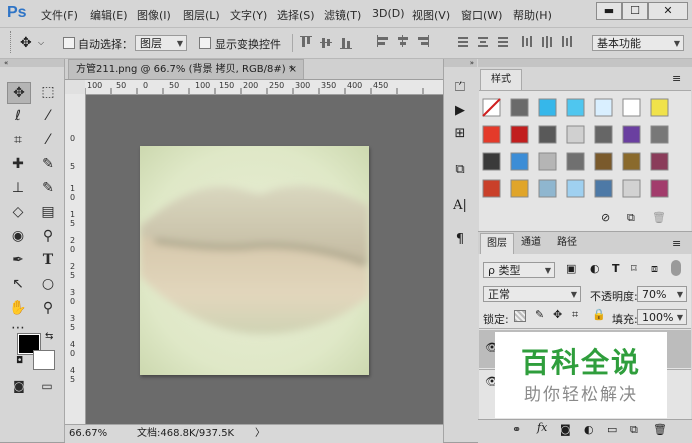  I want to click on brush-tool-icon: ✎, so click(48, 164).